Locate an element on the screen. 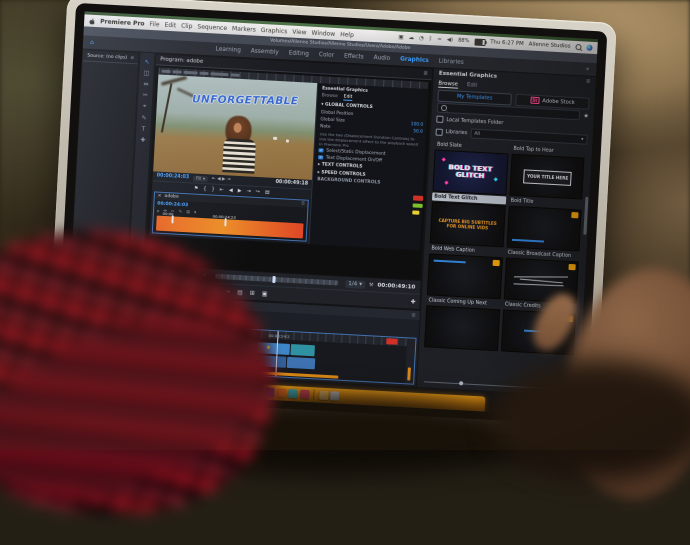  timeline-vertical-scrollbar is located at coordinates (409, 374).